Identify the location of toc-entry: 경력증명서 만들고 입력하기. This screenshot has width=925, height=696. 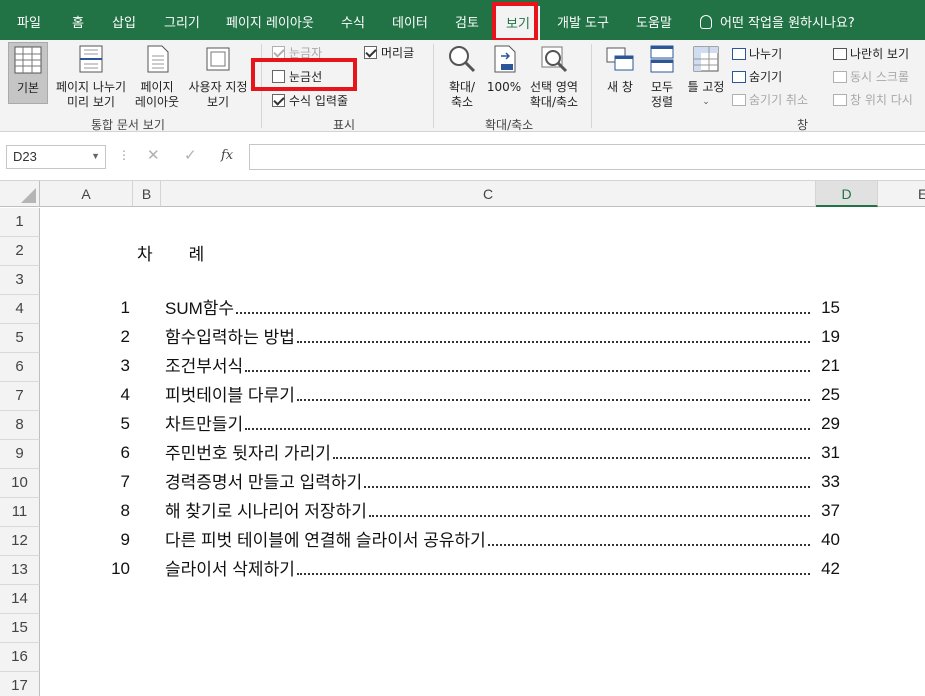
(487, 482).